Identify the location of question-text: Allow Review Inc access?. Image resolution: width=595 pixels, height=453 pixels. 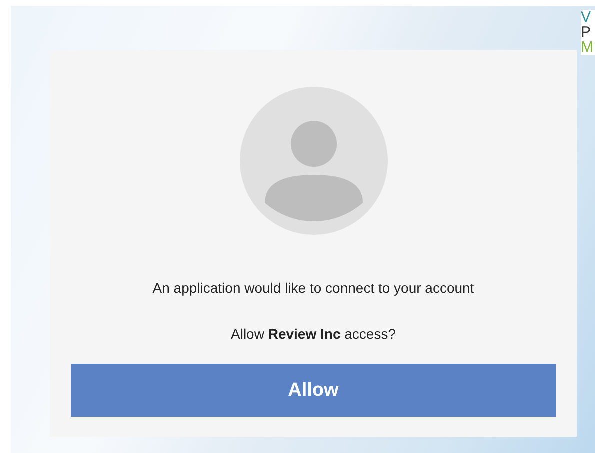
(313, 334).